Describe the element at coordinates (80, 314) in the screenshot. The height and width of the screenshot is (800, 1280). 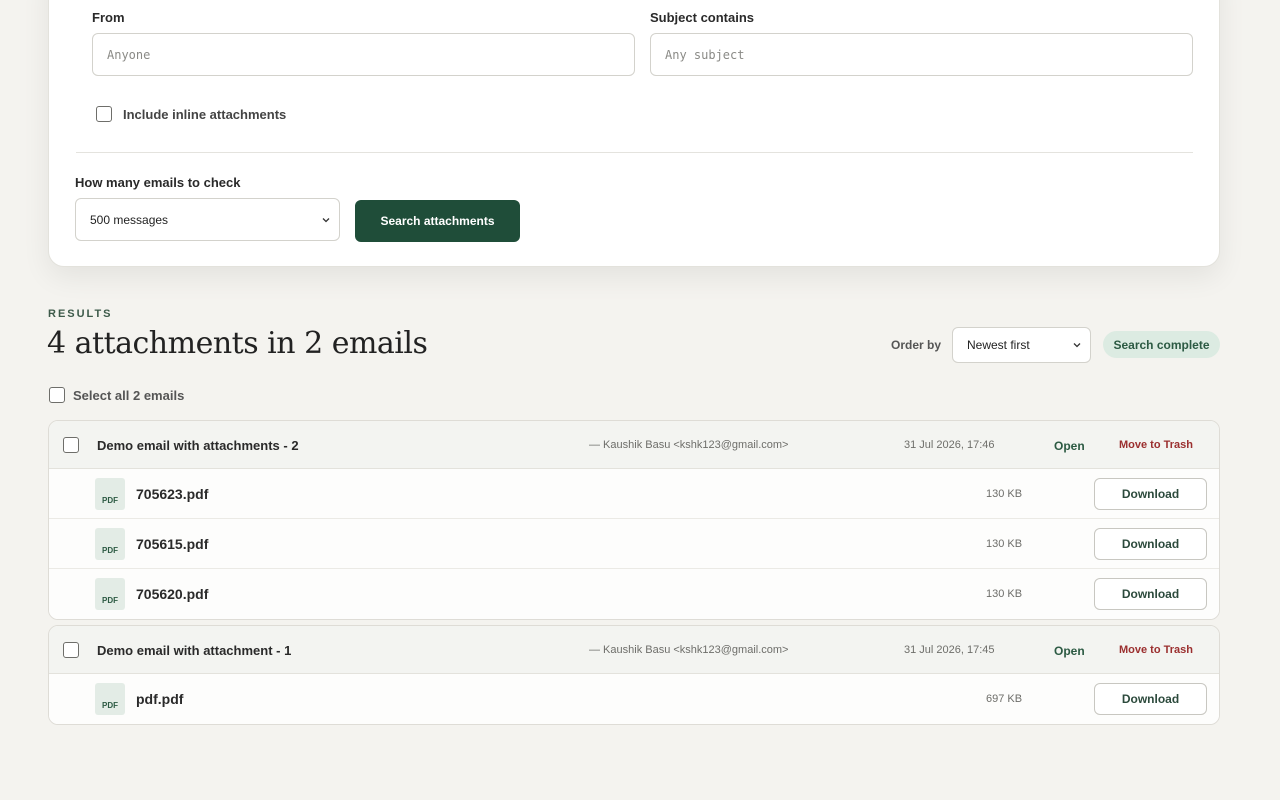
I see `results-kicker: RESULTS` at that location.